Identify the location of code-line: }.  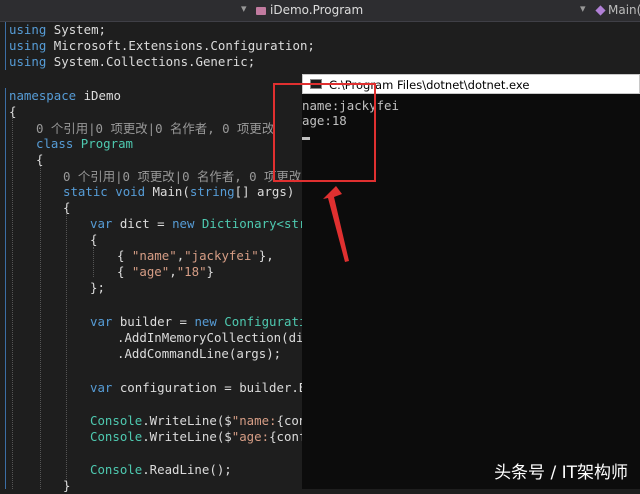
(67, 485).